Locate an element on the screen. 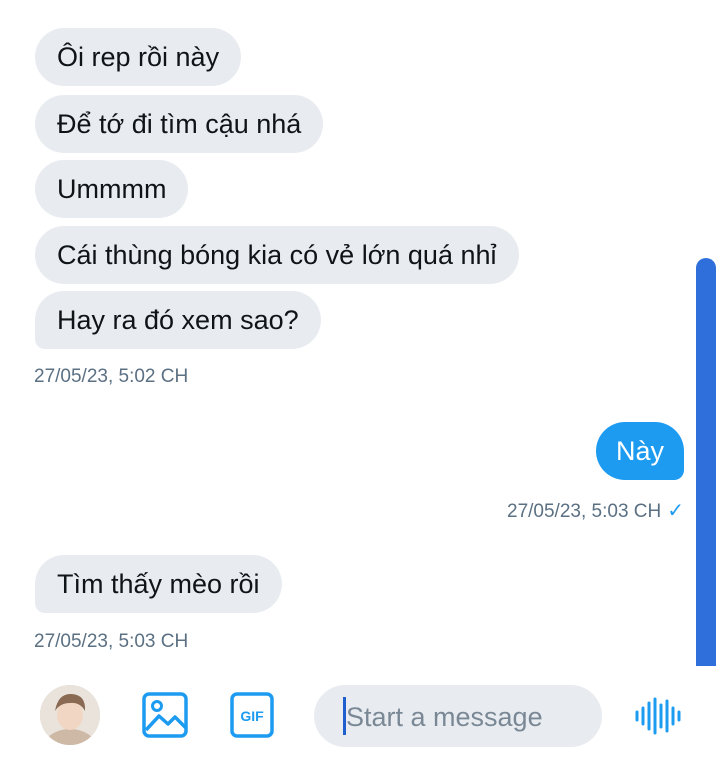 The height and width of the screenshot is (766, 720). gif-icon: GIF is located at coordinates (252, 717).